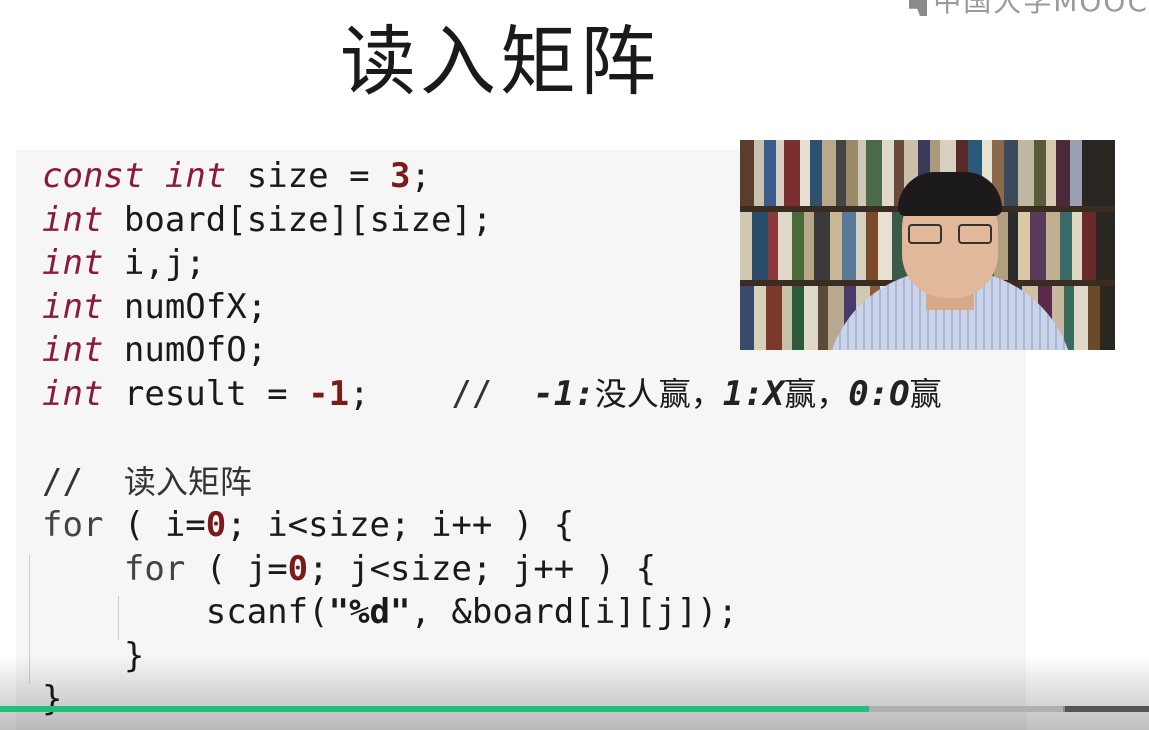  I want to click on code-line-5: int numOfO;, so click(154, 350).